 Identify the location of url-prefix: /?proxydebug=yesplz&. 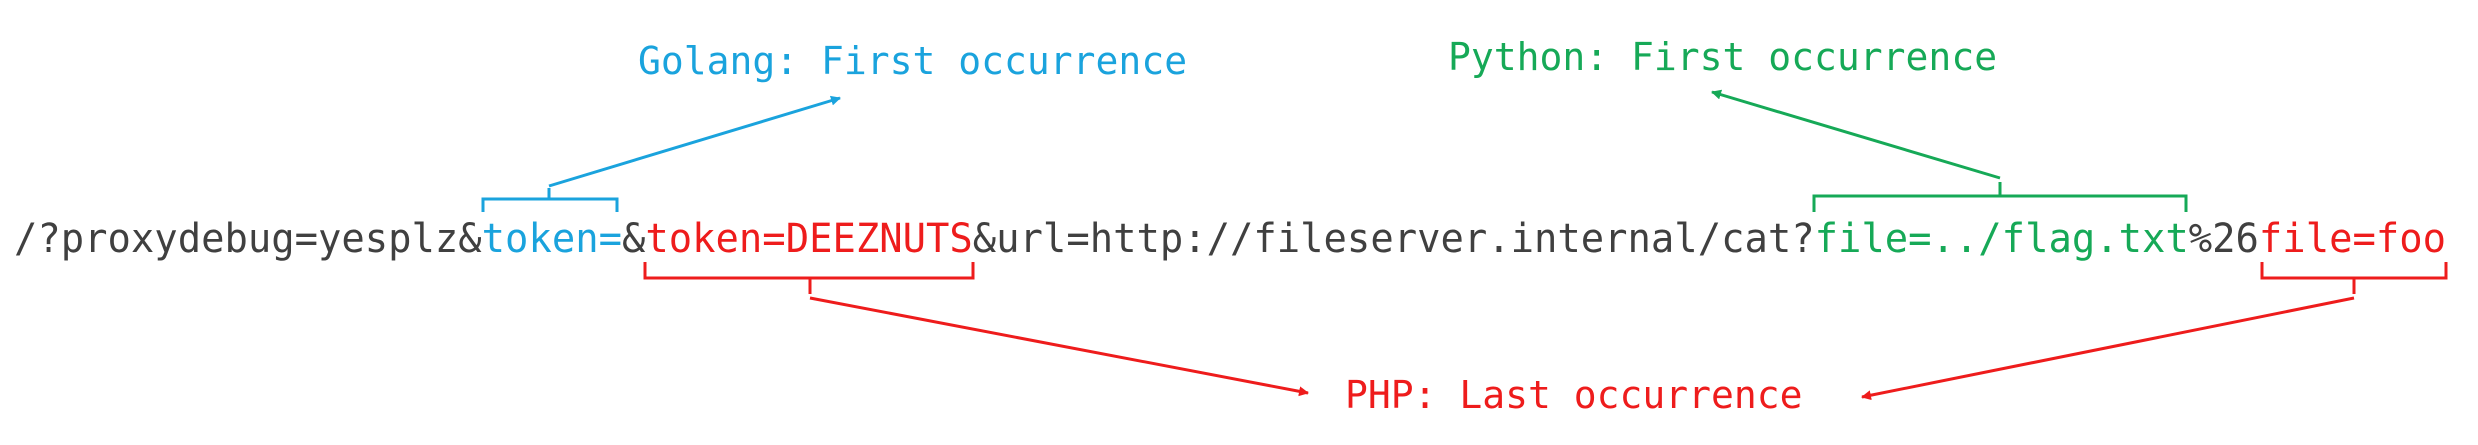
(248, 239).